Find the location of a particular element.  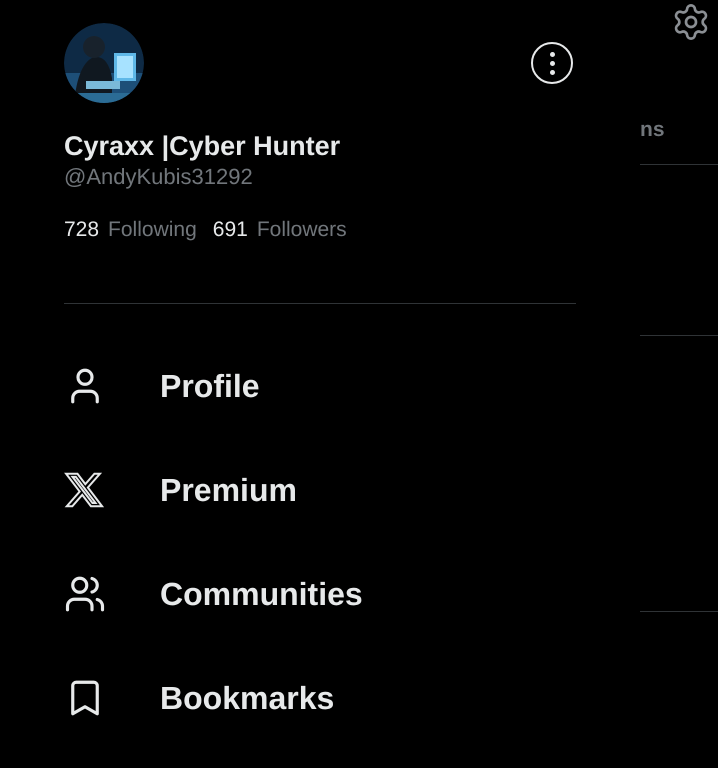

more-options-button is located at coordinates (552, 63).